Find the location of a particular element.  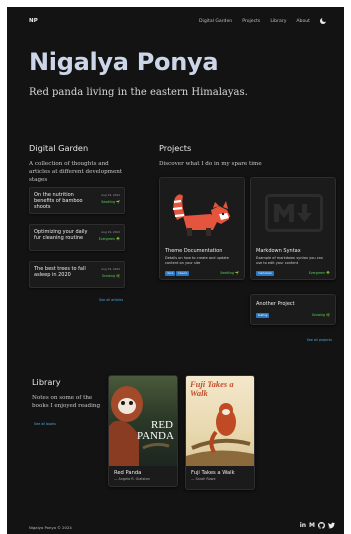

medium-icon: M is located at coordinates (312, 525).